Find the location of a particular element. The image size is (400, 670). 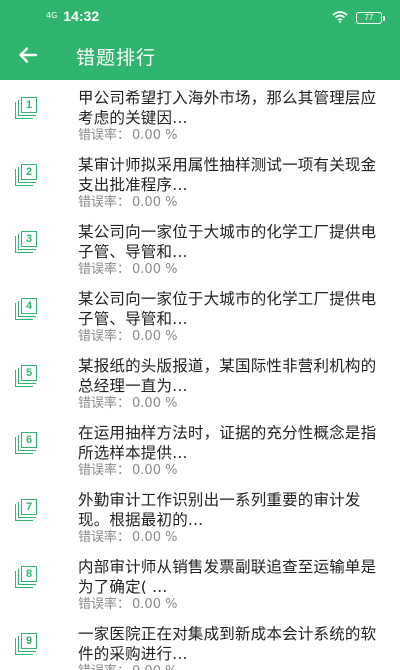

question-number-icon: 5 is located at coordinates (27, 375).